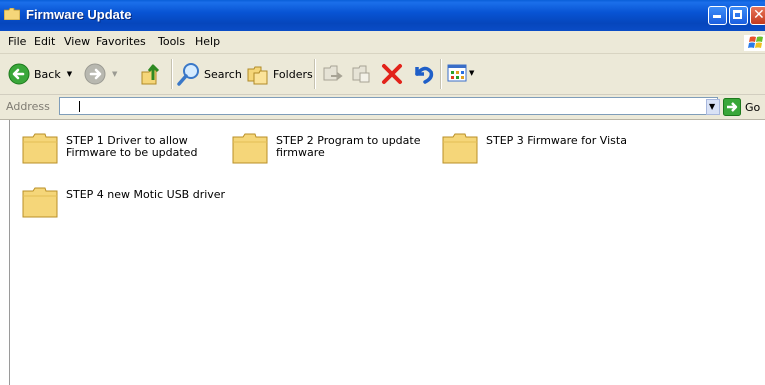  Describe the element at coordinates (753, 107) in the screenshot. I see `go-label: Go` at that location.